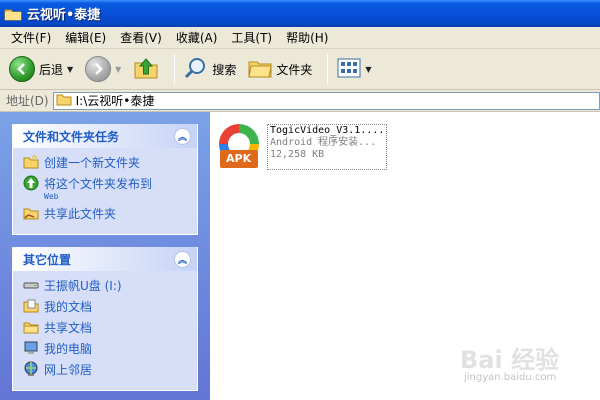  Describe the element at coordinates (197, 37) in the screenshot. I see `menu-favorites: 收藏(A)` at that location.